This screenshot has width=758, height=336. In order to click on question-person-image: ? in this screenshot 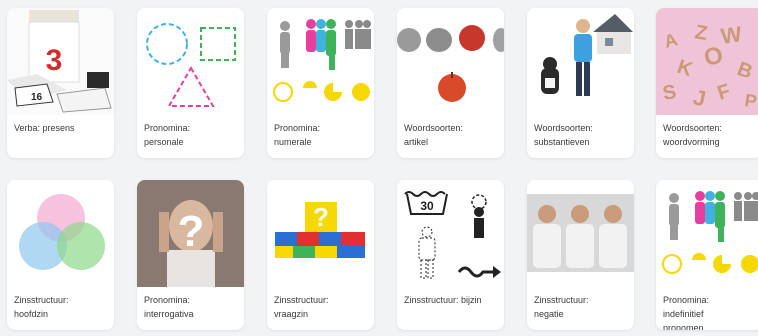, I will do `click(190, 233)`.